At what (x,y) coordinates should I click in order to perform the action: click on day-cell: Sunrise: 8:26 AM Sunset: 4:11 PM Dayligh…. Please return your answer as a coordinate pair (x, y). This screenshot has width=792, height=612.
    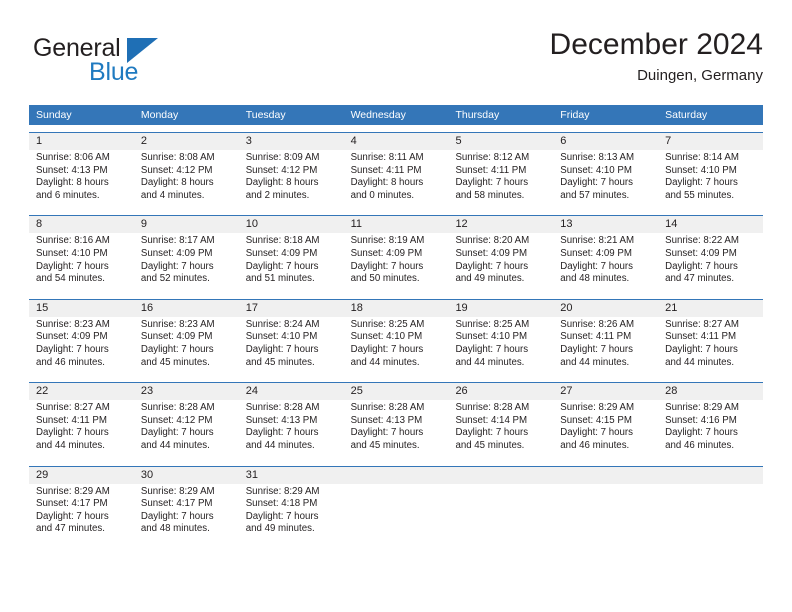
    Looking at the image, I should click on (605, 346).